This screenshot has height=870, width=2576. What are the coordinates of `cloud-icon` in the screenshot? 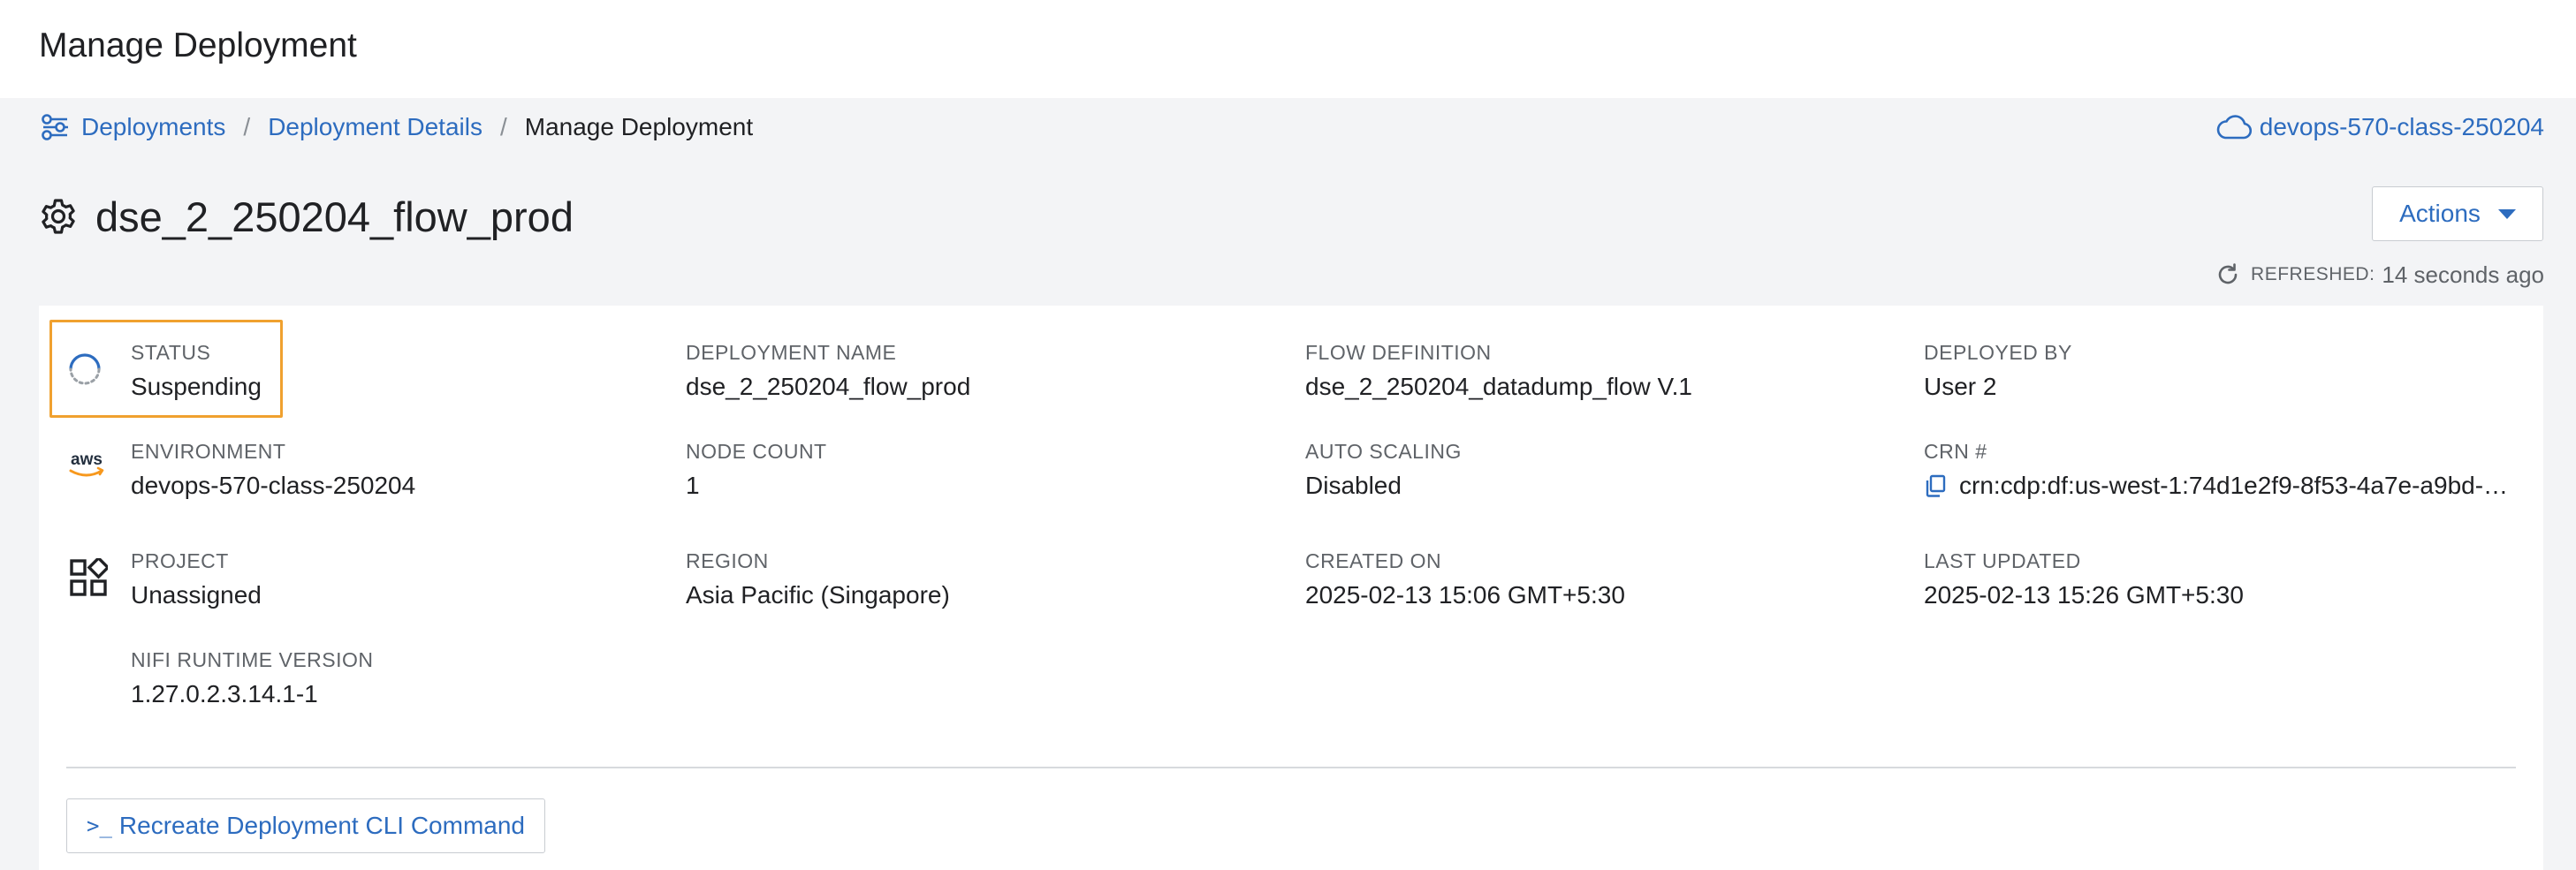 It's located at (2234, 127).